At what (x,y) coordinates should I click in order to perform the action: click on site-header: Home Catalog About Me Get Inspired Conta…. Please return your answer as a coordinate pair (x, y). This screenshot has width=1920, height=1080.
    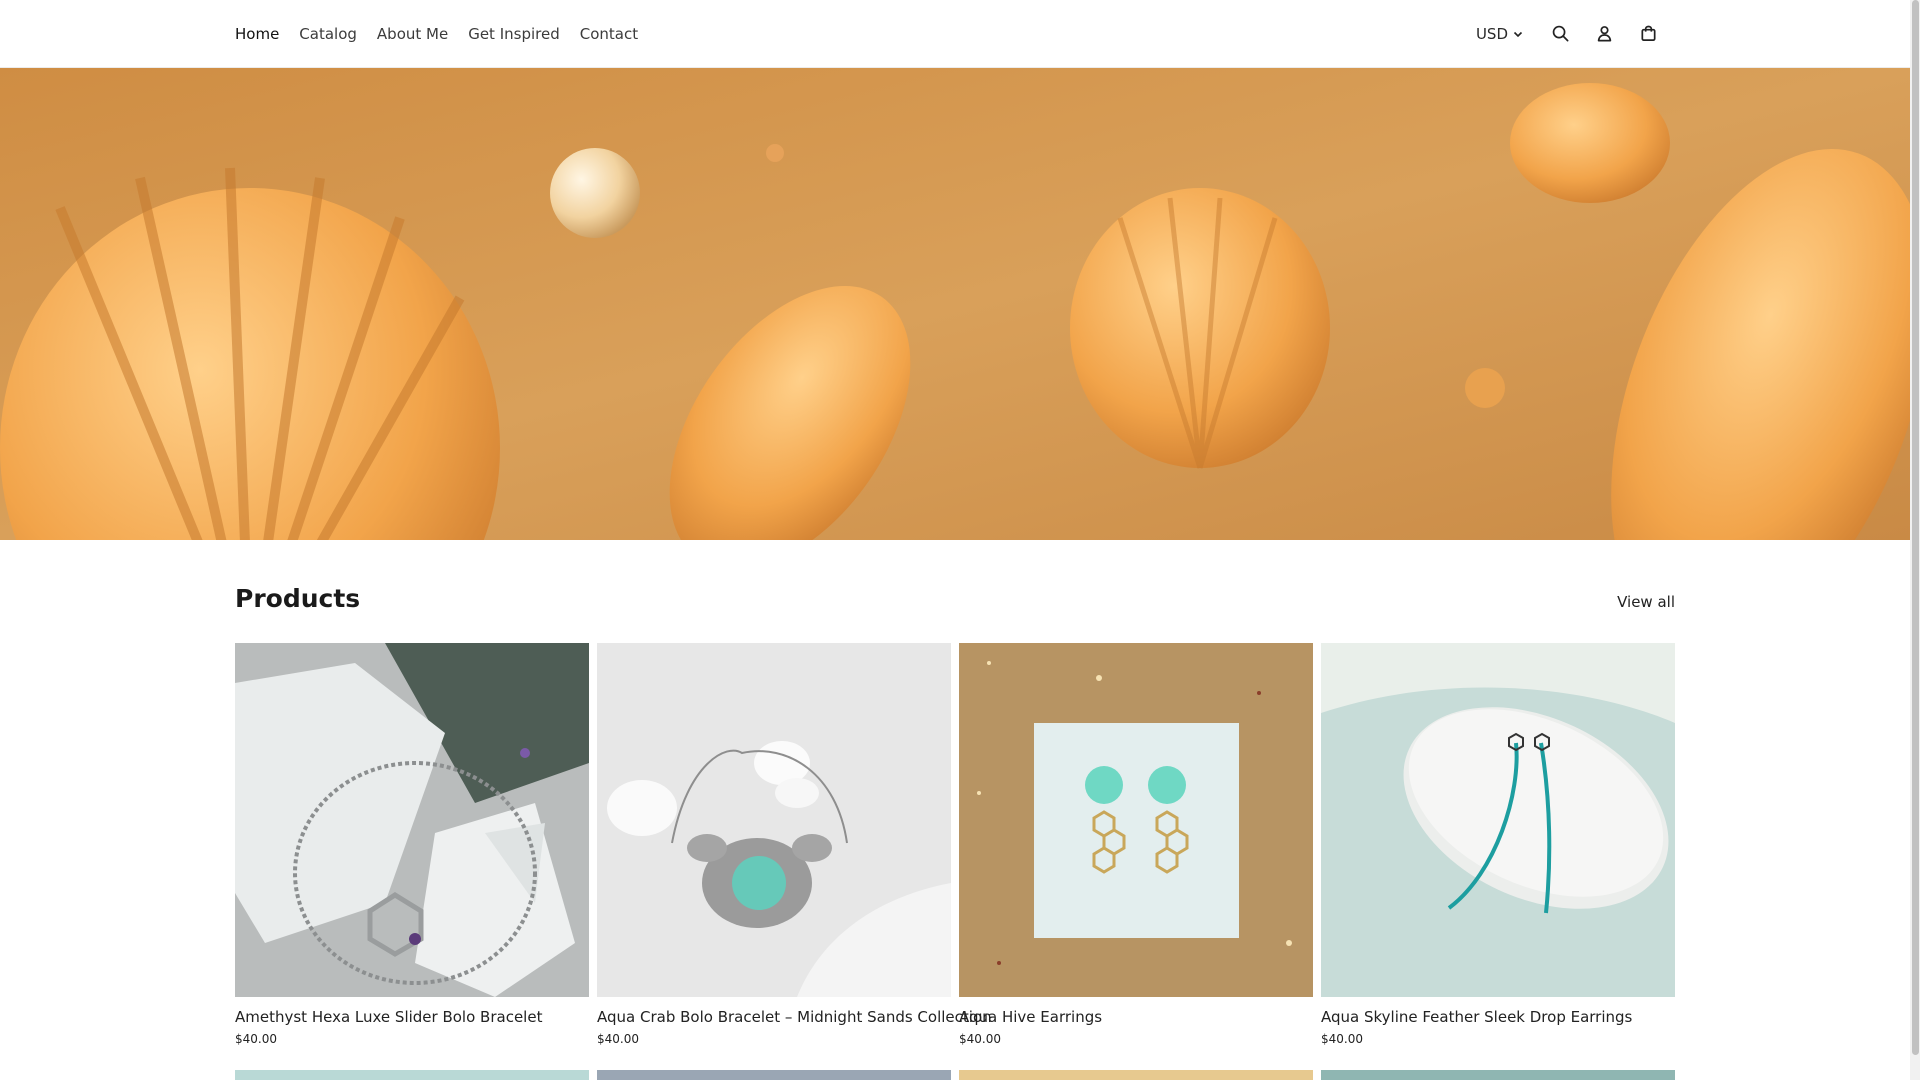
    Looking at the image, I should click on (955, 34).